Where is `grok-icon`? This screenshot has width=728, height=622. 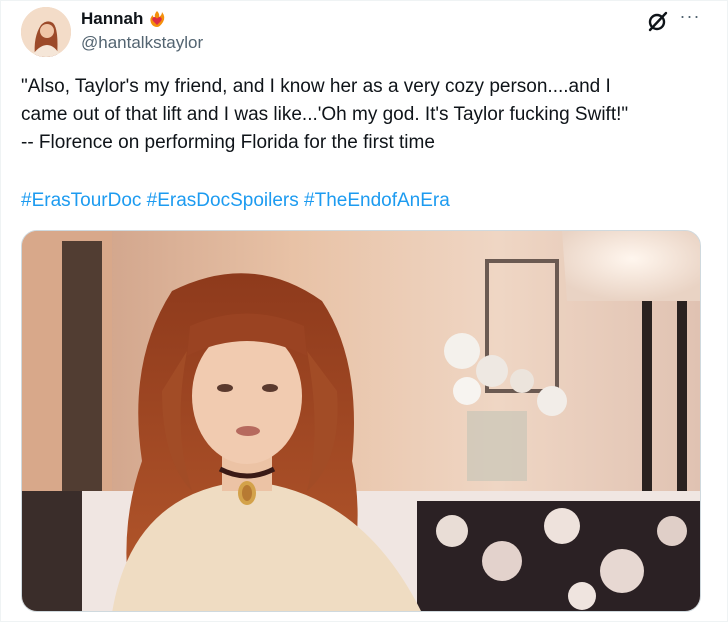
grok-icon is located at coordinates (658, 21).